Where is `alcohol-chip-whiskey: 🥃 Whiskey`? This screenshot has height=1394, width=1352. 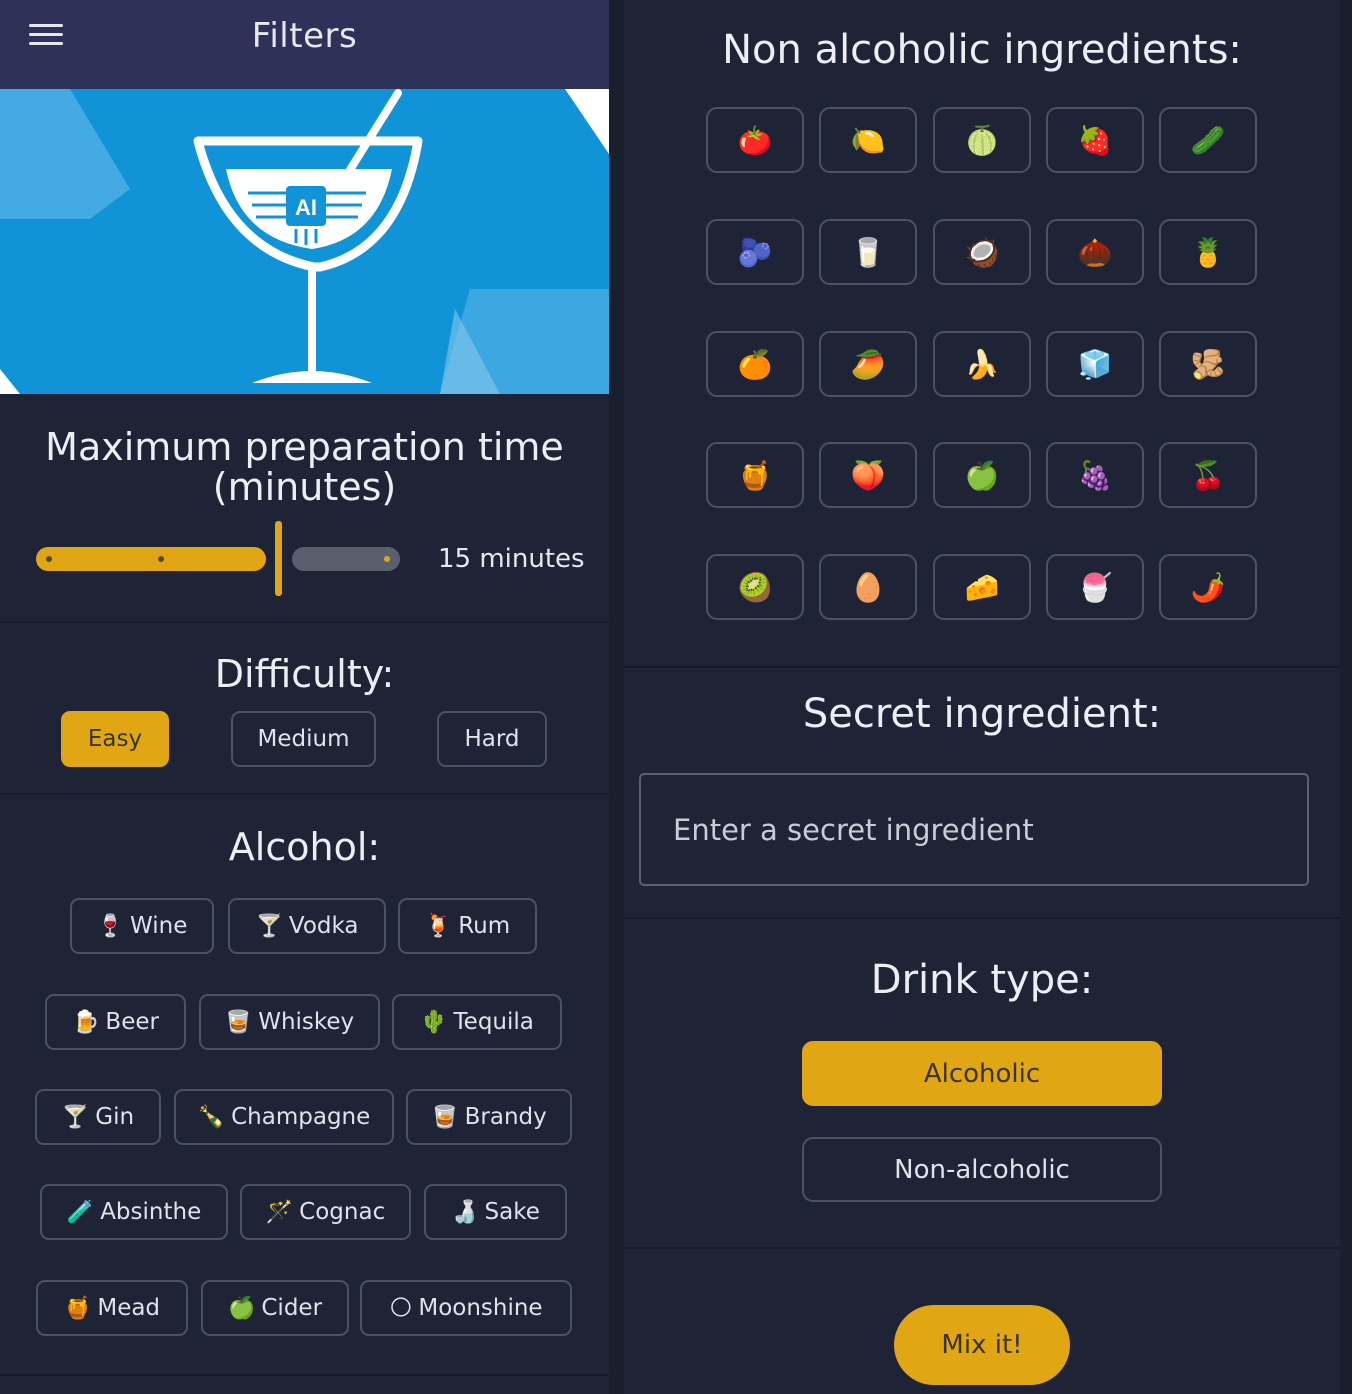
alcohol-chip-whiskey: 🥃 Whiskey is located at coordinates (289, 1022).